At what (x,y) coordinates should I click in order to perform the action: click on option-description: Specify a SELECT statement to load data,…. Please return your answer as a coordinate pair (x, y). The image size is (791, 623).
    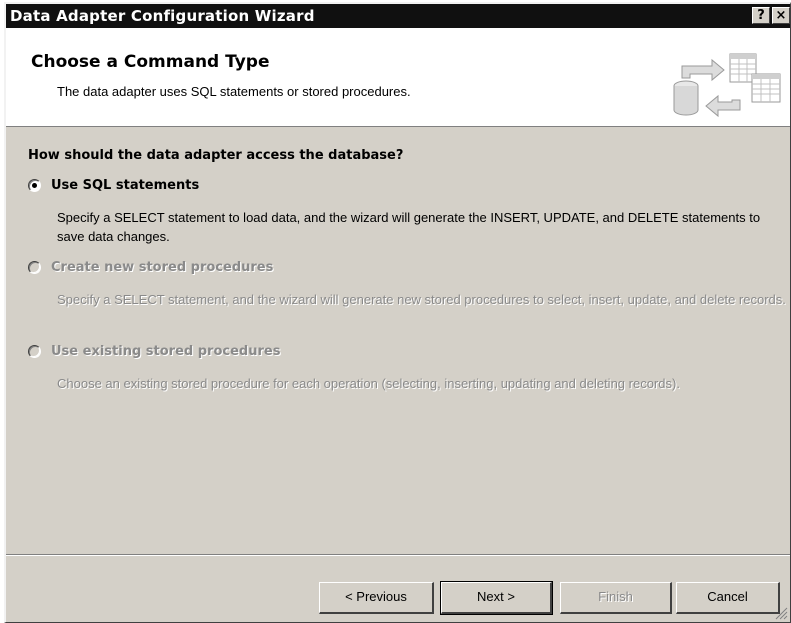
    Looking at the image, I should click on (409, 227).